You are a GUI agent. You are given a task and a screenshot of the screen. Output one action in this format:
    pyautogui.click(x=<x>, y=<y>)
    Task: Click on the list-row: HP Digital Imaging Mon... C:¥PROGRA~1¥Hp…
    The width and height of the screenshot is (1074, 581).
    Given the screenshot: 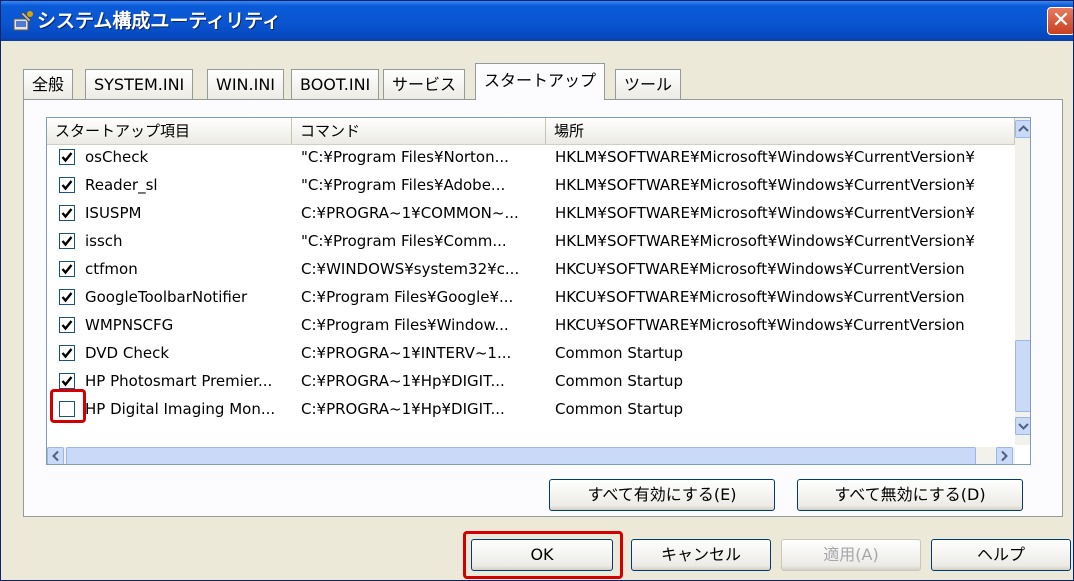 What is the action you would take?
    pyautogui.click(x=531, y=409)
    